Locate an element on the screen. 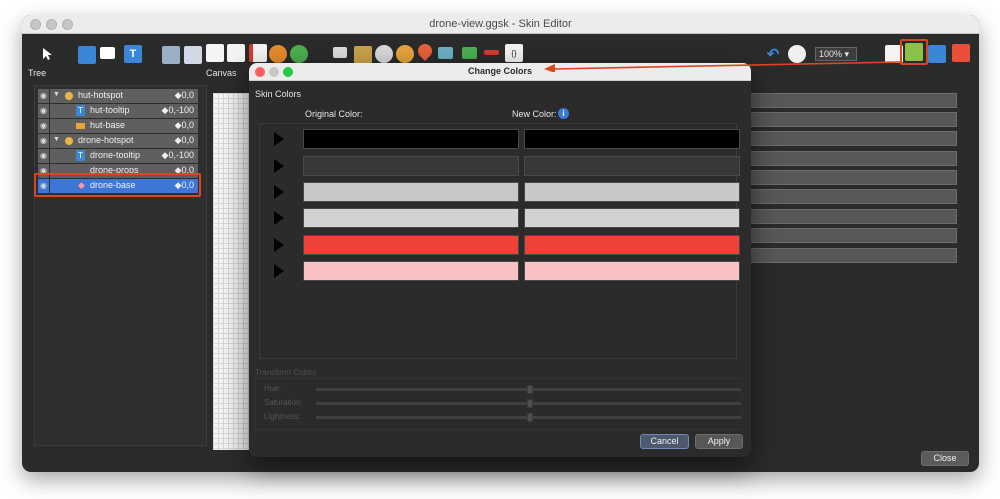 The image size is (1000, 499). saturation-slider is located at coordinates (528, 403).